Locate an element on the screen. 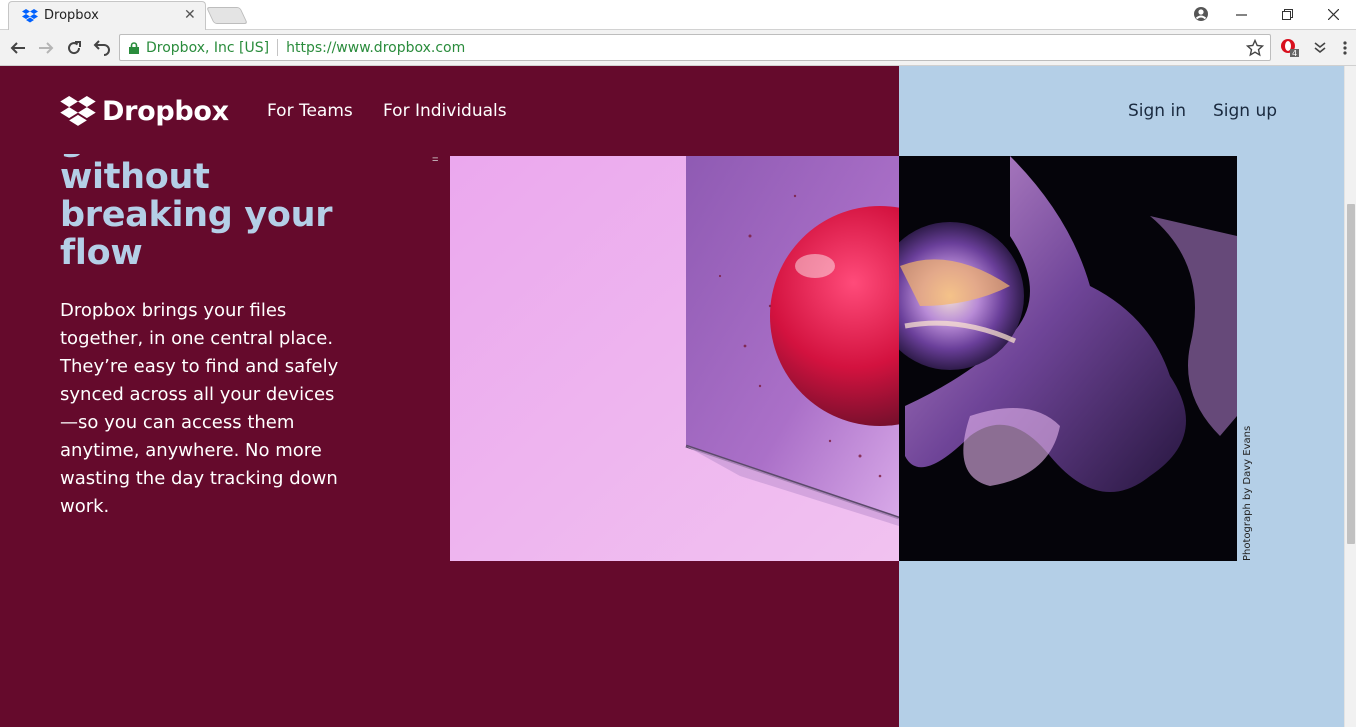 Image resolution: width=1356 pixels, height=727 pixels. reload-button is located at coordinates (74, 48).